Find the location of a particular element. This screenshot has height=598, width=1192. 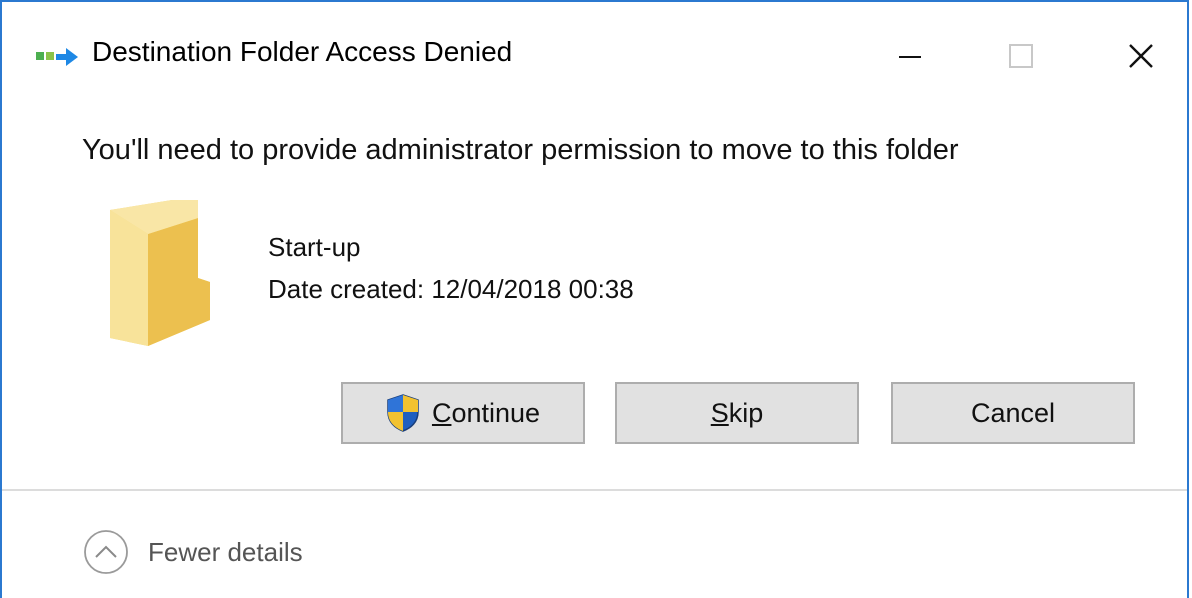

continue-label: Continue is located at coordinates (486, 412).